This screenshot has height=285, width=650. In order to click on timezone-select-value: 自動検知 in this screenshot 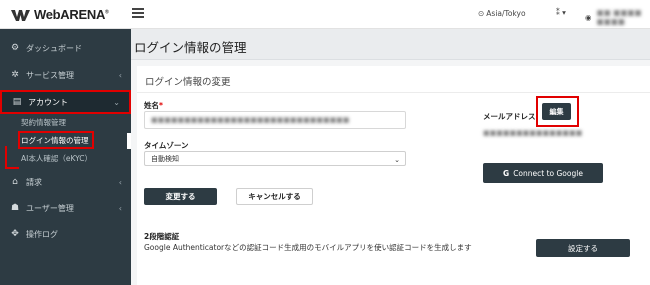, I will do `click(165, 158)`.